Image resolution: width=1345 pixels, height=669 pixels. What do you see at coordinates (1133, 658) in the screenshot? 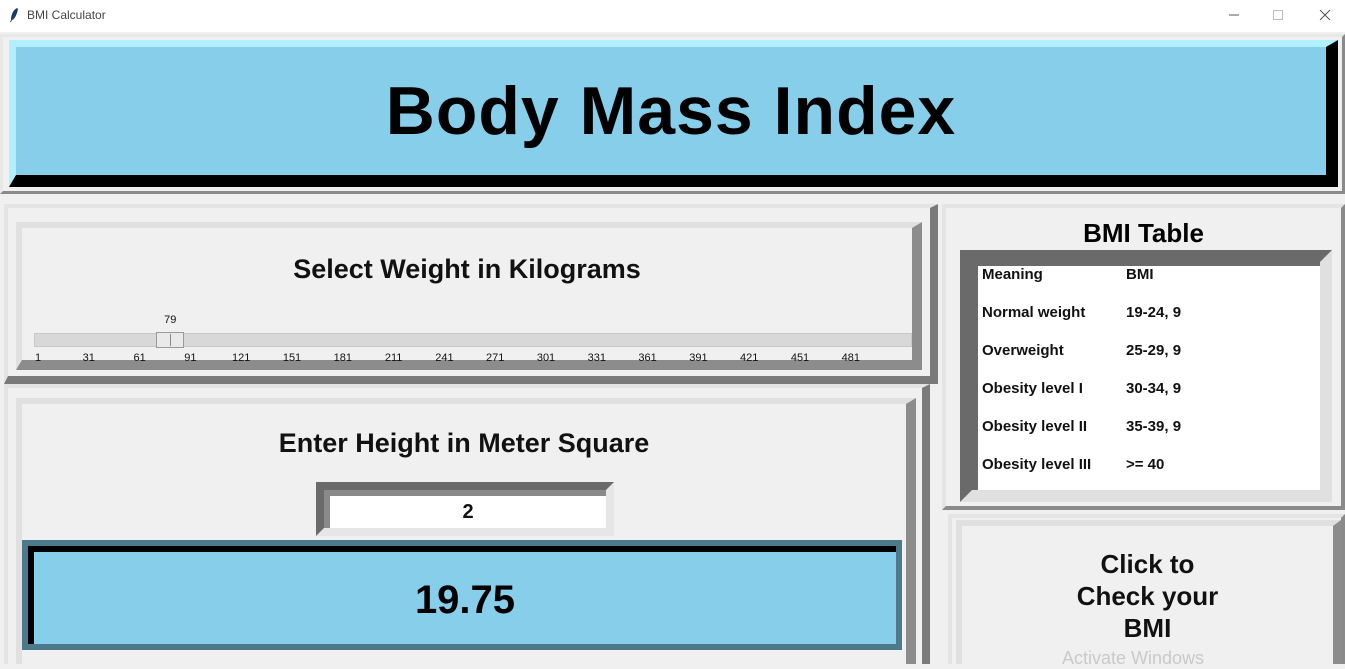
I see `activation-watermark: Activate Windows` at bounding box center [1133, 658].